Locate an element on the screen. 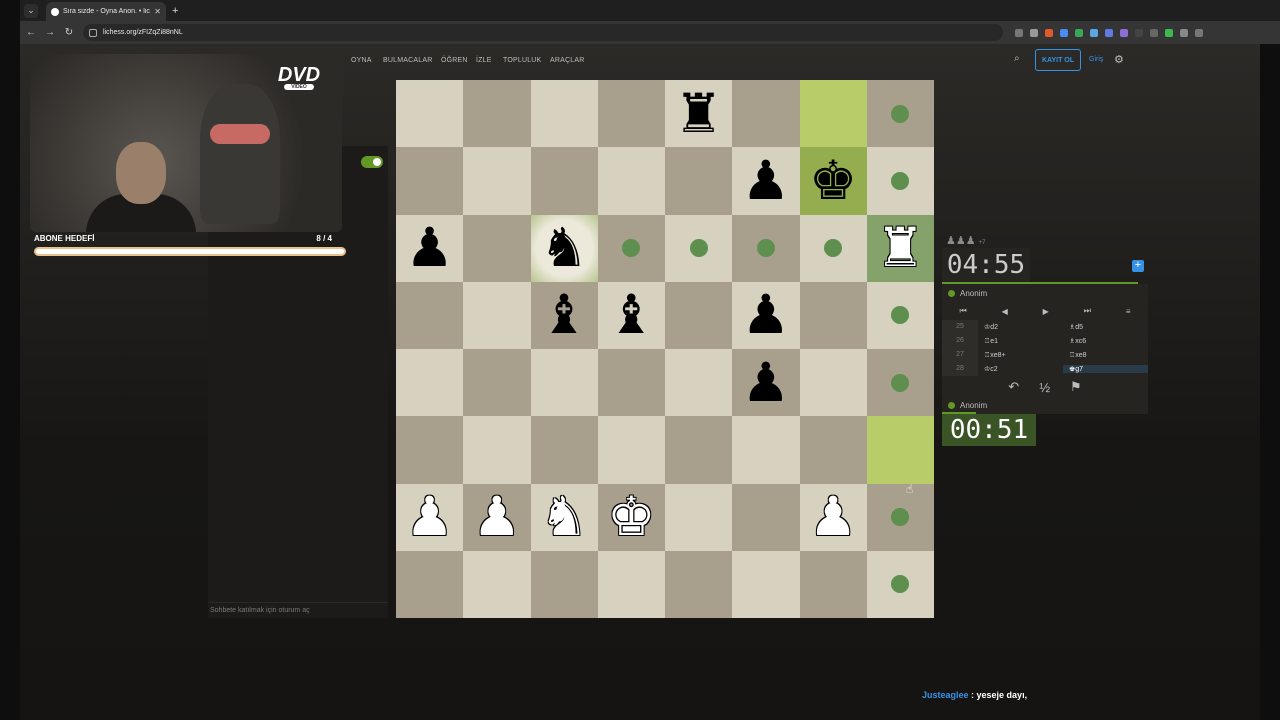 This screenshot has width=1280, height=720. square-g6 is located at coordinates (833, 248).